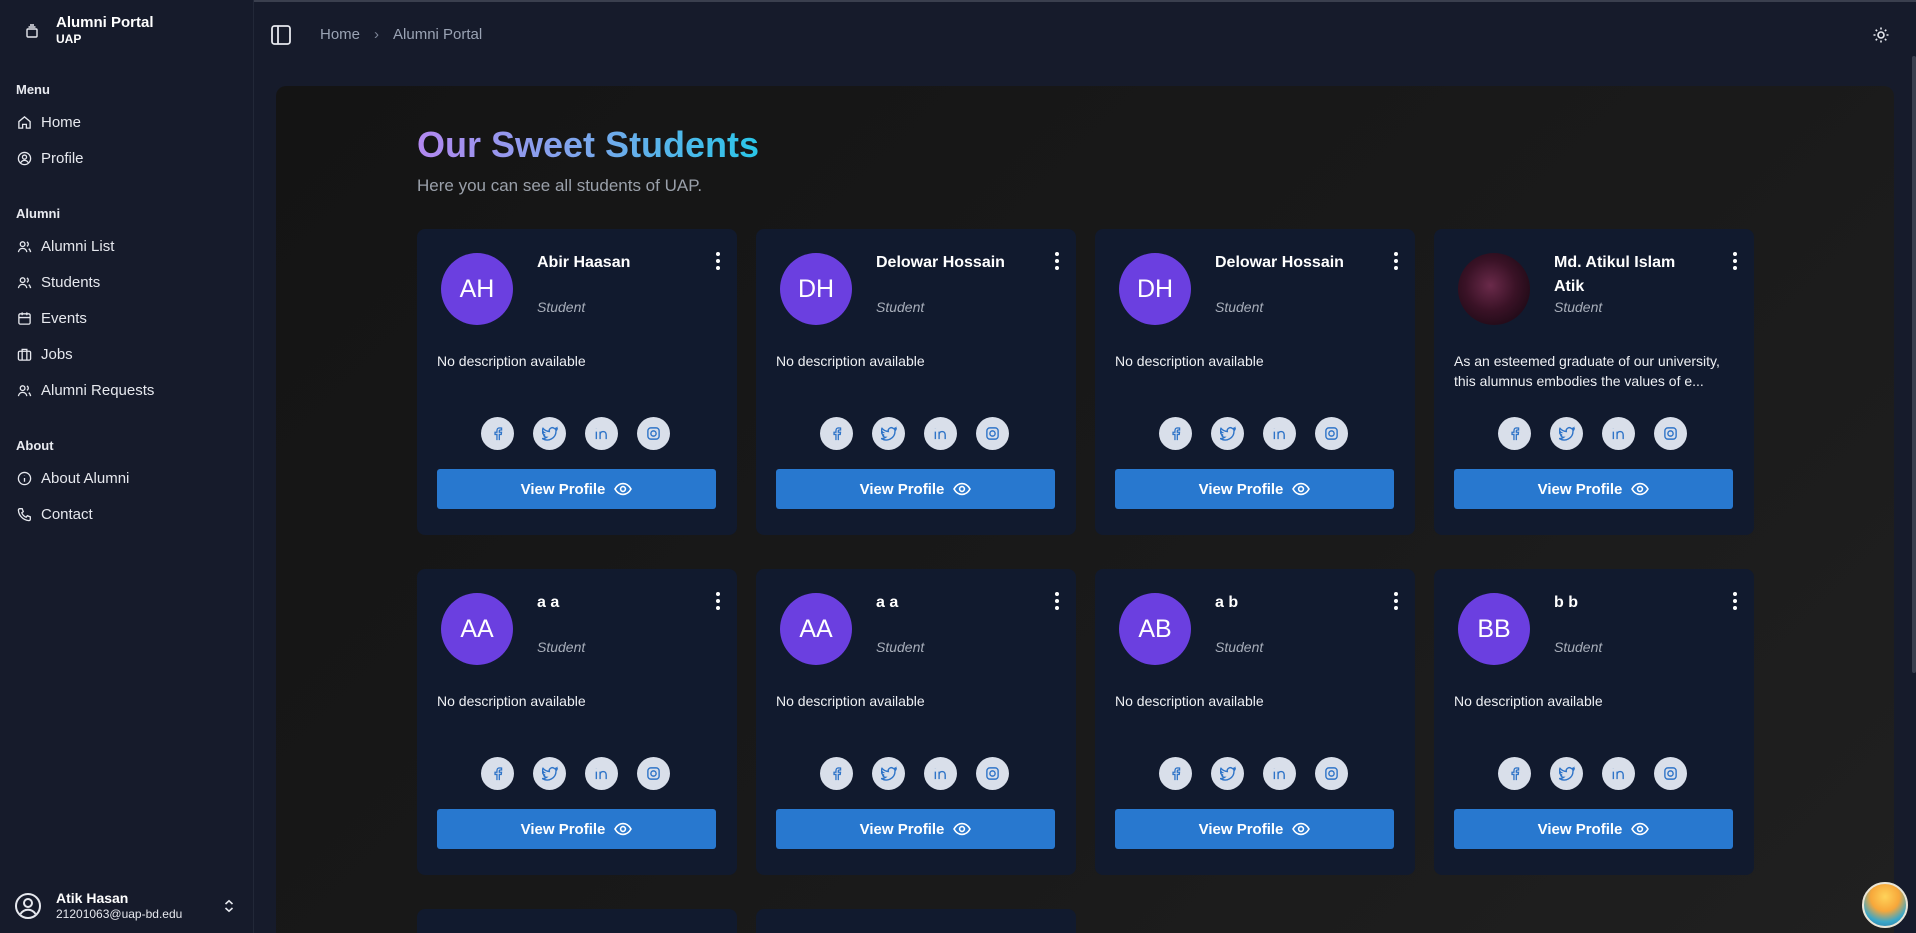  What do you see at coordinates (477, 289) in the screenshot?
I see `avatar: AH` at bounding box center [477, 289].